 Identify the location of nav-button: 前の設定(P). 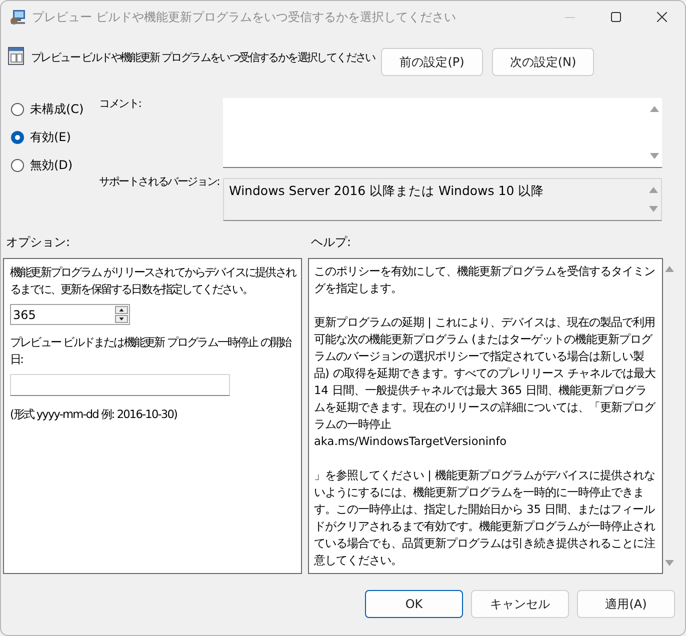
(432, 62).